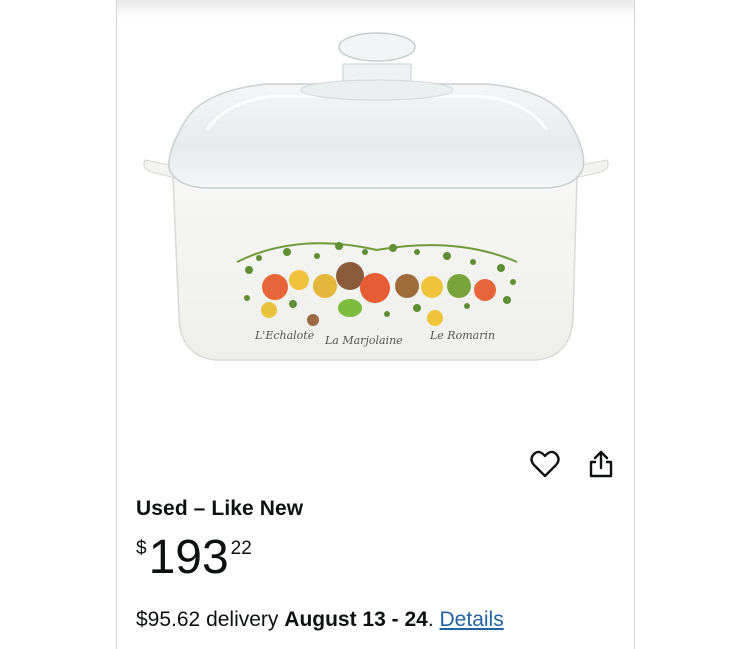 This screenshot has height=649, width=750. What do you see at coordinates (462, 335) in the screenshot?
I see `decor-label-3: Le Romarin` at bounding box center [462, 335].